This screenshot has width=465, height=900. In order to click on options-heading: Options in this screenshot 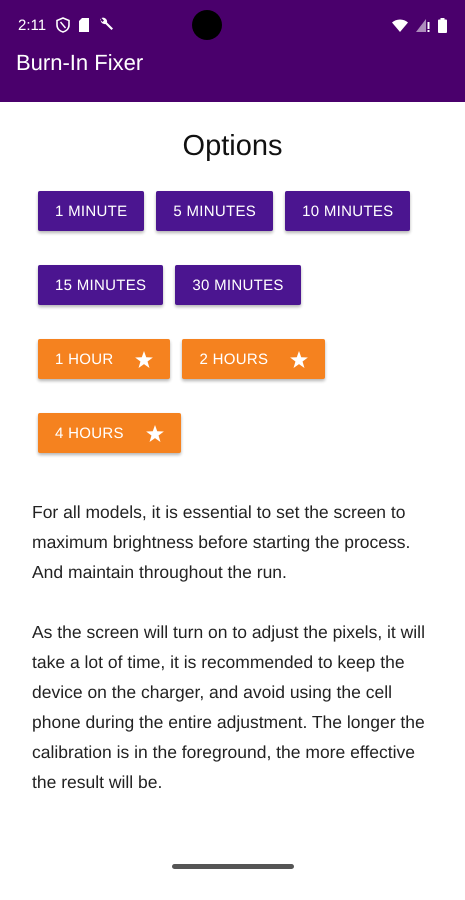, I will do `click(233, 146)`.